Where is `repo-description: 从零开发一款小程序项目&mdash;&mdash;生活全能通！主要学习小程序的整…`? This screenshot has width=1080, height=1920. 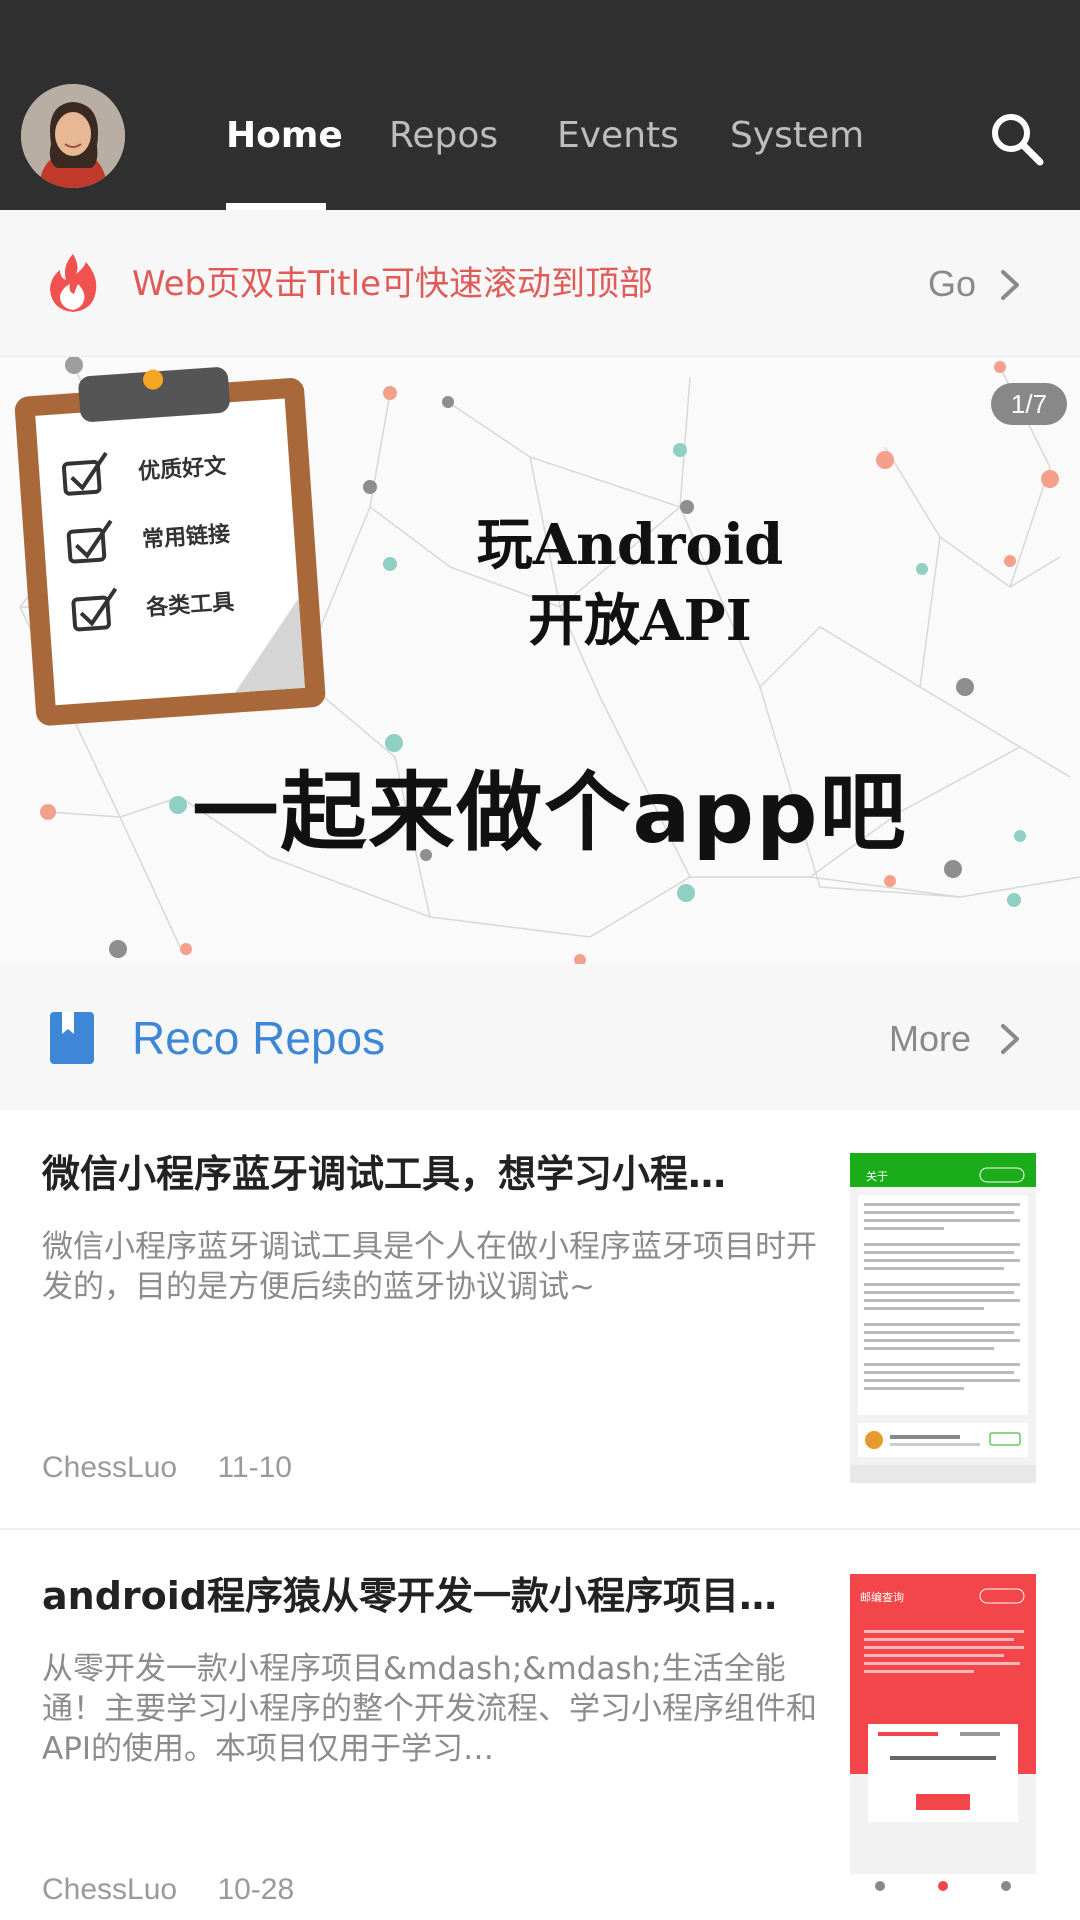
repo-description: 从零开发一款小程序项目&mdash;&mdash;生活全能通！主要学习小程序的整… is located at coordinates (429, 1709).